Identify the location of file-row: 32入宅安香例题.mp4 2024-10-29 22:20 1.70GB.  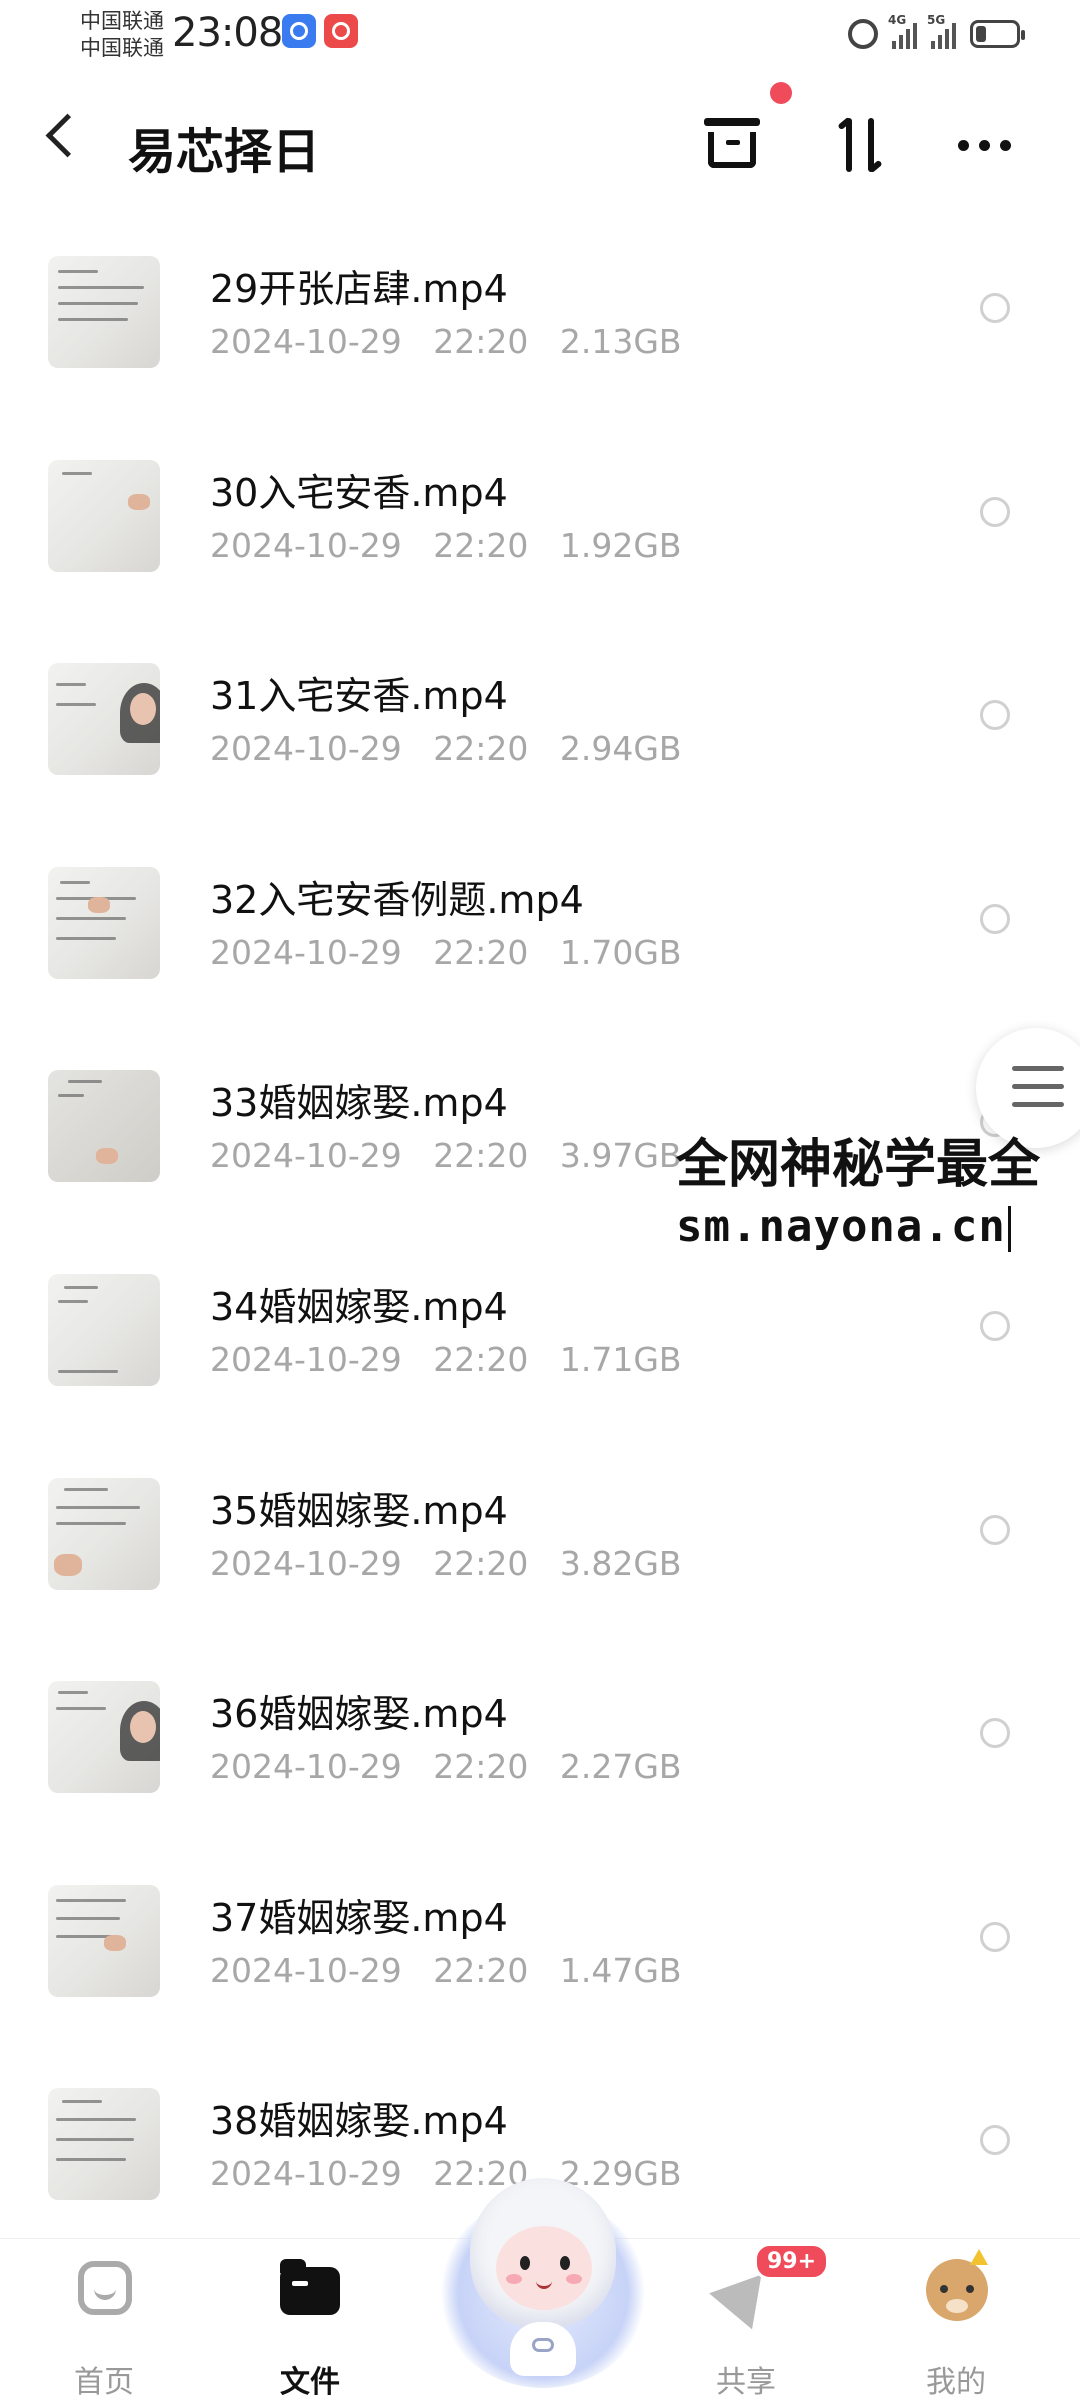
(540, 961).